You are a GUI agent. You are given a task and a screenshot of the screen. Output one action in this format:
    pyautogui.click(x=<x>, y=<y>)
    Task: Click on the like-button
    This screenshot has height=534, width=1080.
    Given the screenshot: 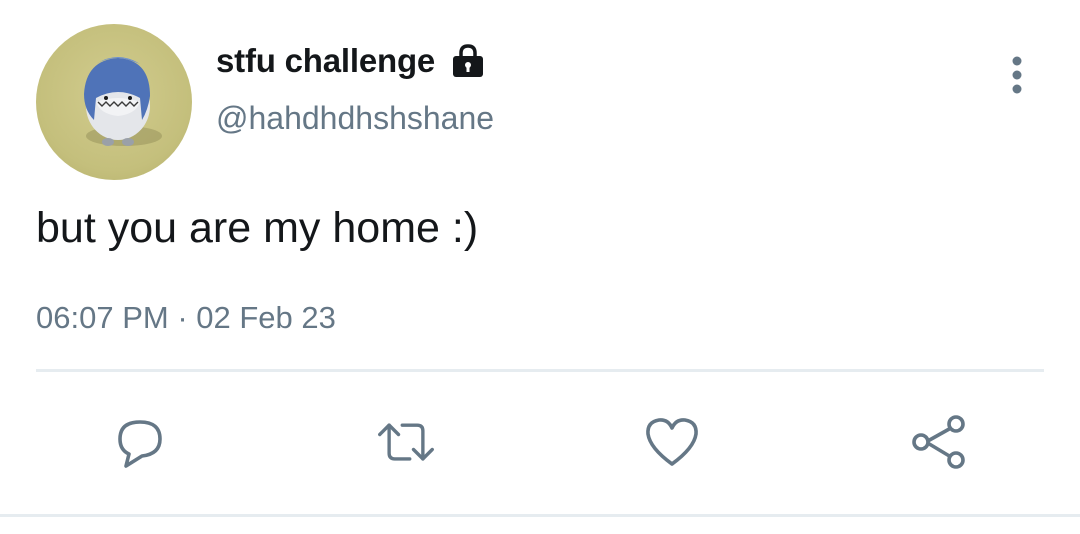 What is the action you would take?
    pyautogui.click(x=672, y=442)
    